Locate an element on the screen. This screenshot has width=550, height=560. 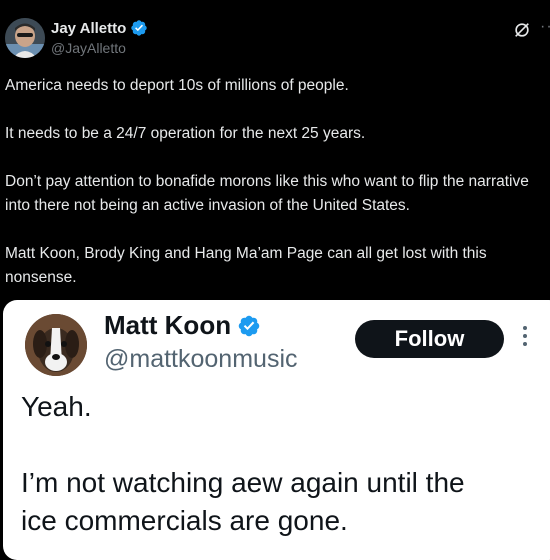
more-icon is located at coordinates (526, 338).